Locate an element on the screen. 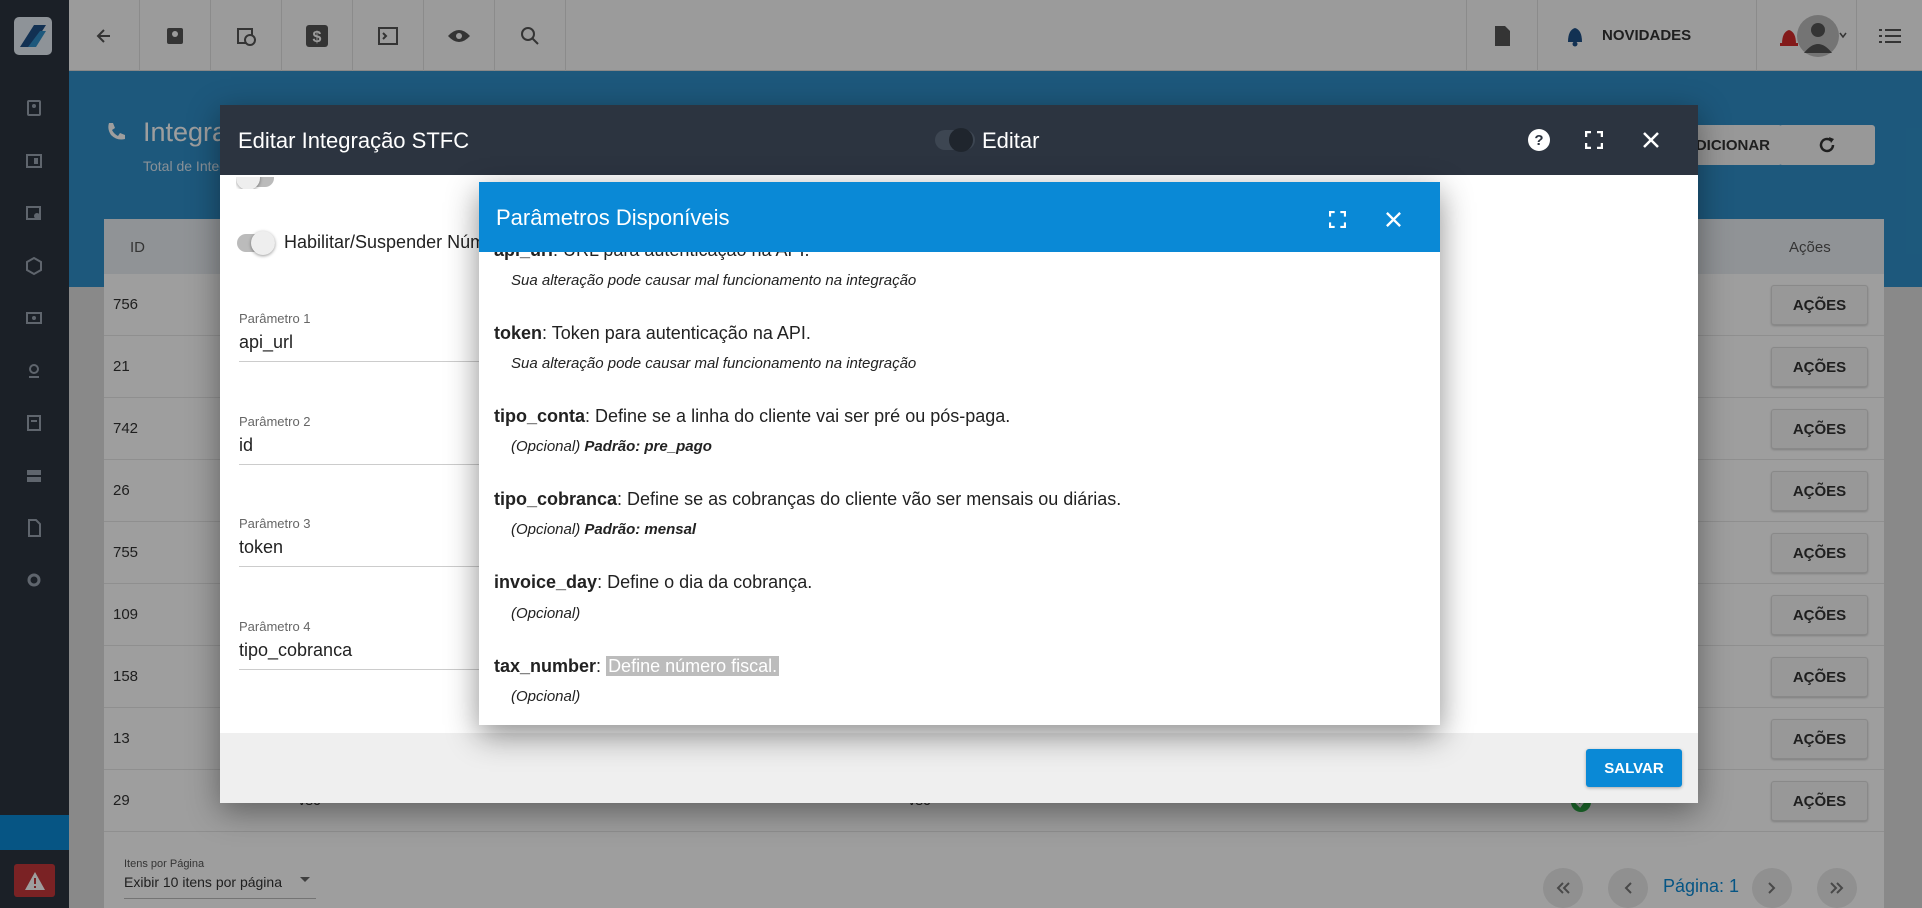 This screenshot has width=1922, height=908. edit-toggle is located at coordinates (955, 140).